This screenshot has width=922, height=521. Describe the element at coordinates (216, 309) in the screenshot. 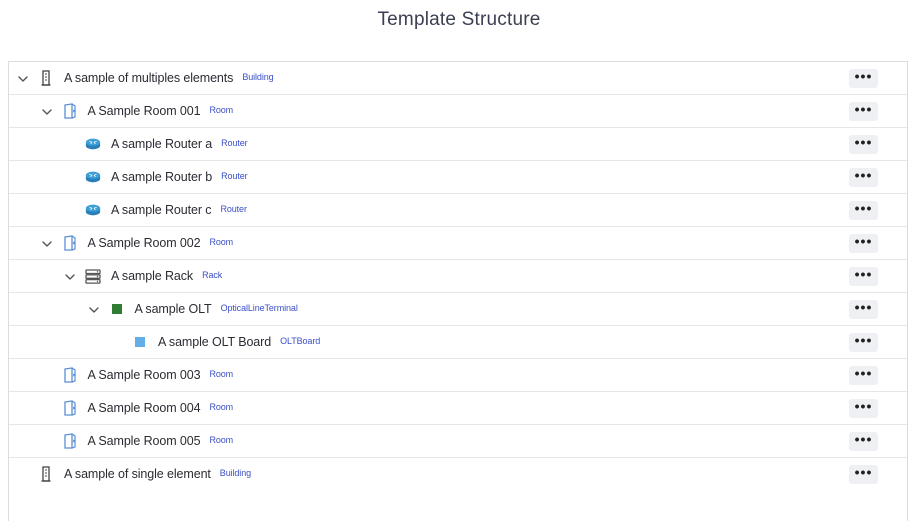

I see `tree-item-label: A sample OLT OpticalLineTerminal` at that location.